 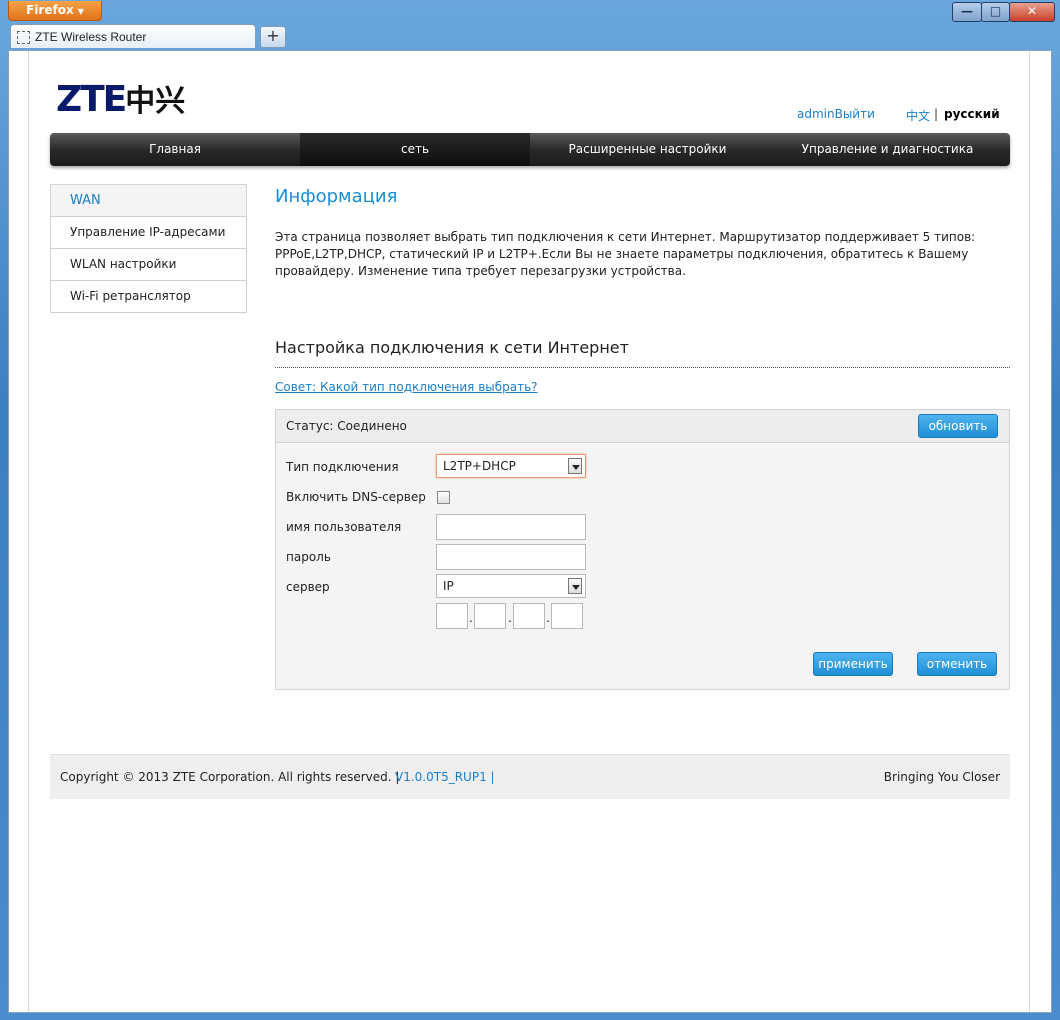 What do you see at coordinates (445, 777) in the screenshot?
I see `firmware-version: V1.0.0T5_RUP1 |` at bounding box center [445, 777].